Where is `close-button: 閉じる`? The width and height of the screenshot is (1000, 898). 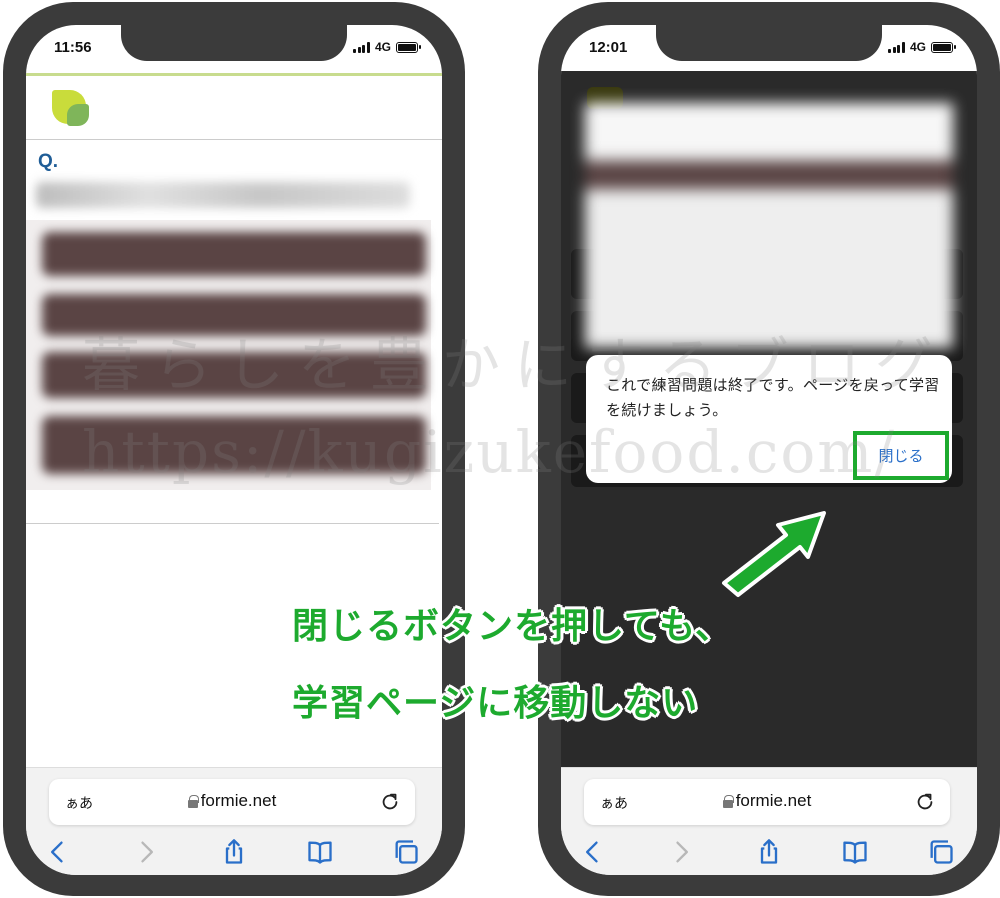
close-button: 閉じる is located at coordinates (901, 455).